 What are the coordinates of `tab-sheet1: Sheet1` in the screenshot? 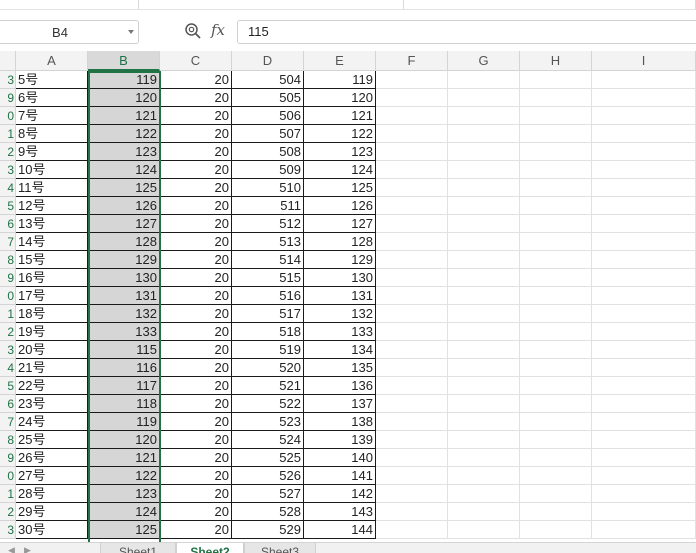 It's located at (138, 548).